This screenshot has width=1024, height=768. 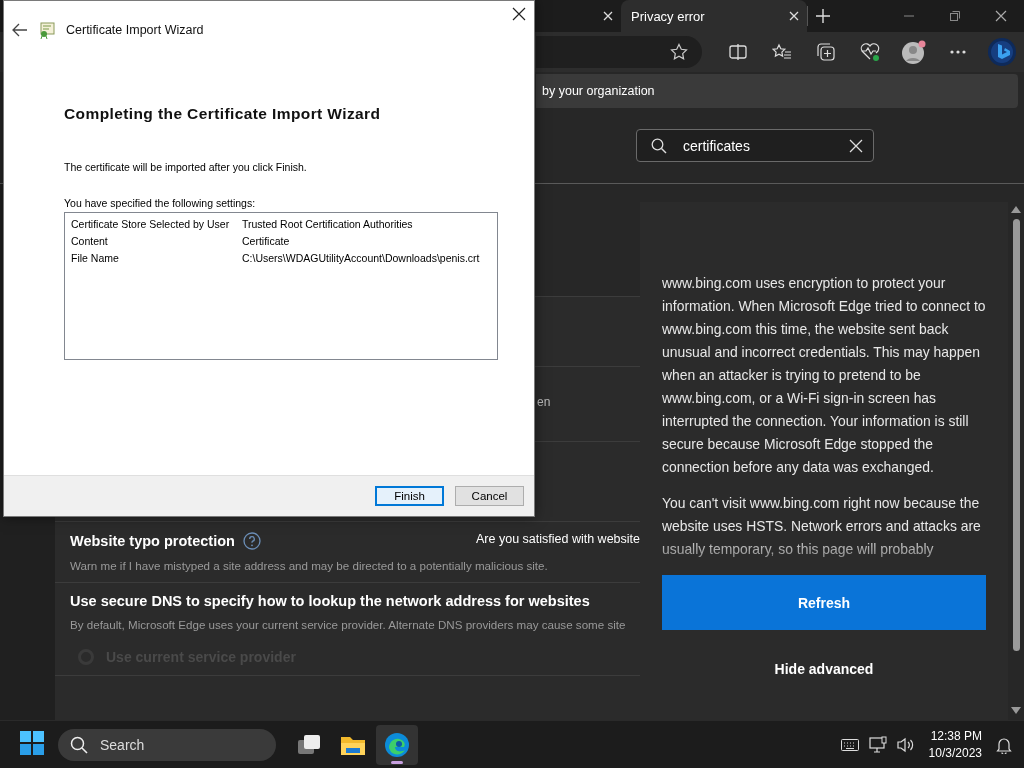 I want to click on scroll-up-icon, so click(x=1016, y=209).